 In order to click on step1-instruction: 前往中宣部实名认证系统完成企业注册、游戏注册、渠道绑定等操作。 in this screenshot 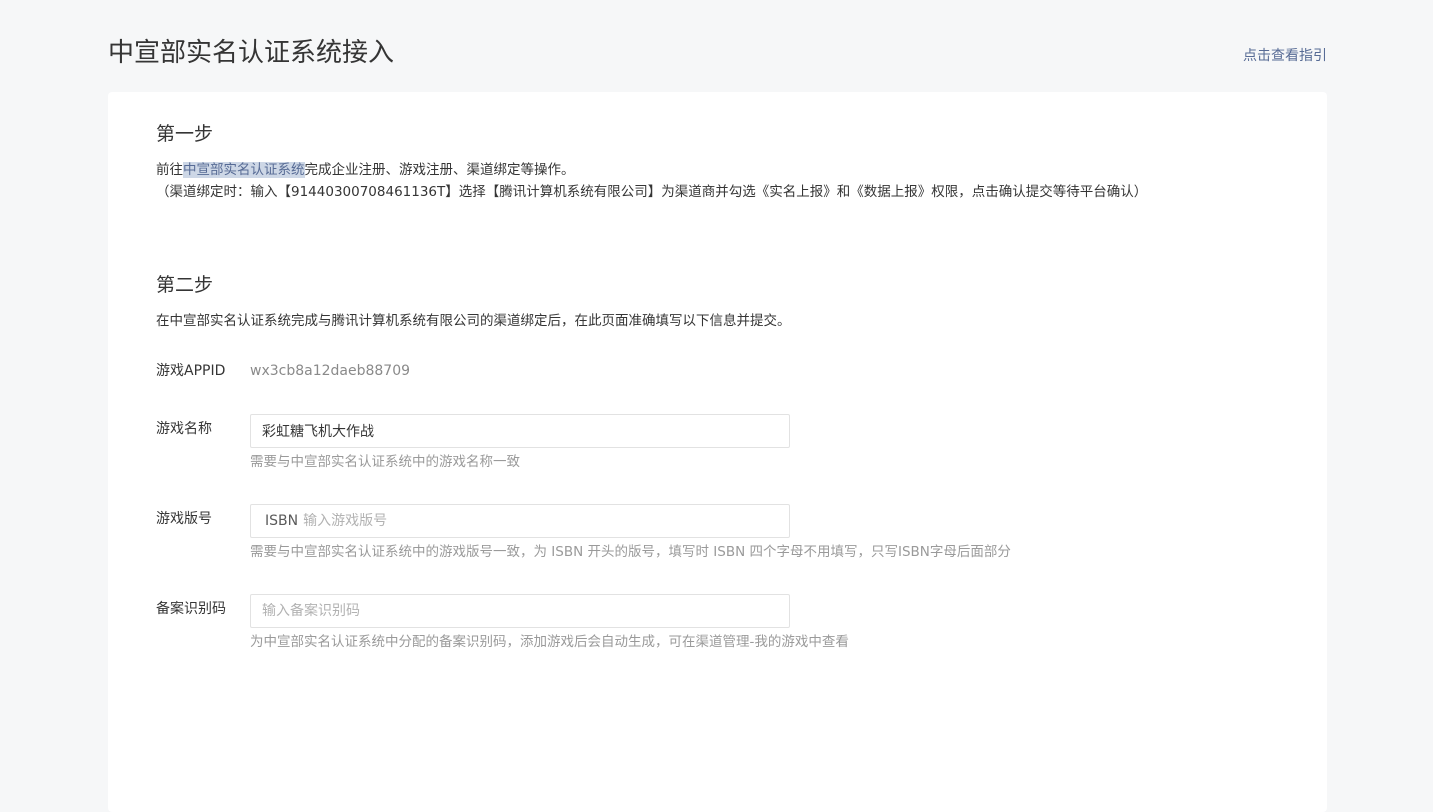, I will do `click(365, 170)`.